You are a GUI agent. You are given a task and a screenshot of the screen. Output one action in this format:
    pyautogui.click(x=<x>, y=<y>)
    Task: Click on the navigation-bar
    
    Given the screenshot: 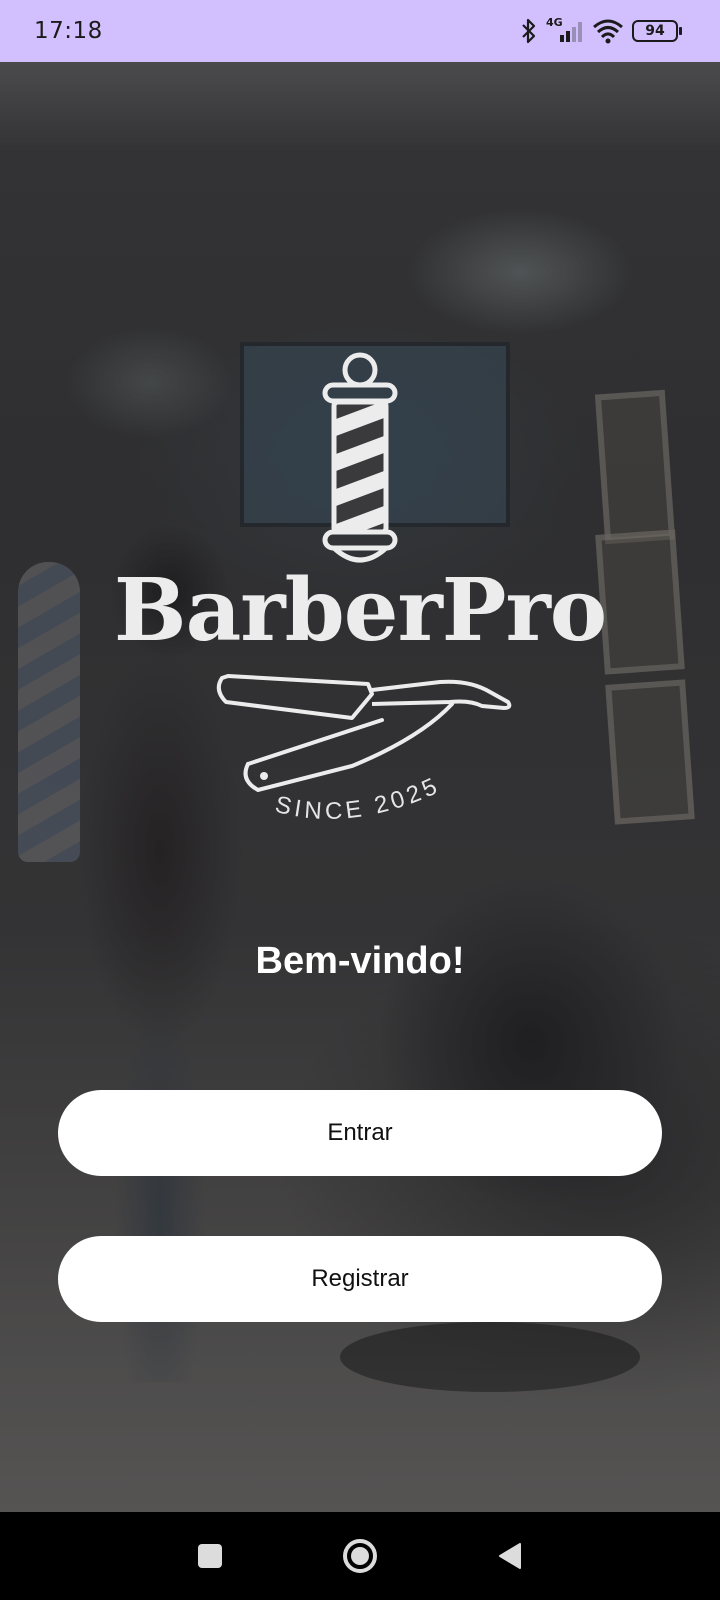 What is the action you would take?
    pyautogui.click(x=360, y=1556)
    